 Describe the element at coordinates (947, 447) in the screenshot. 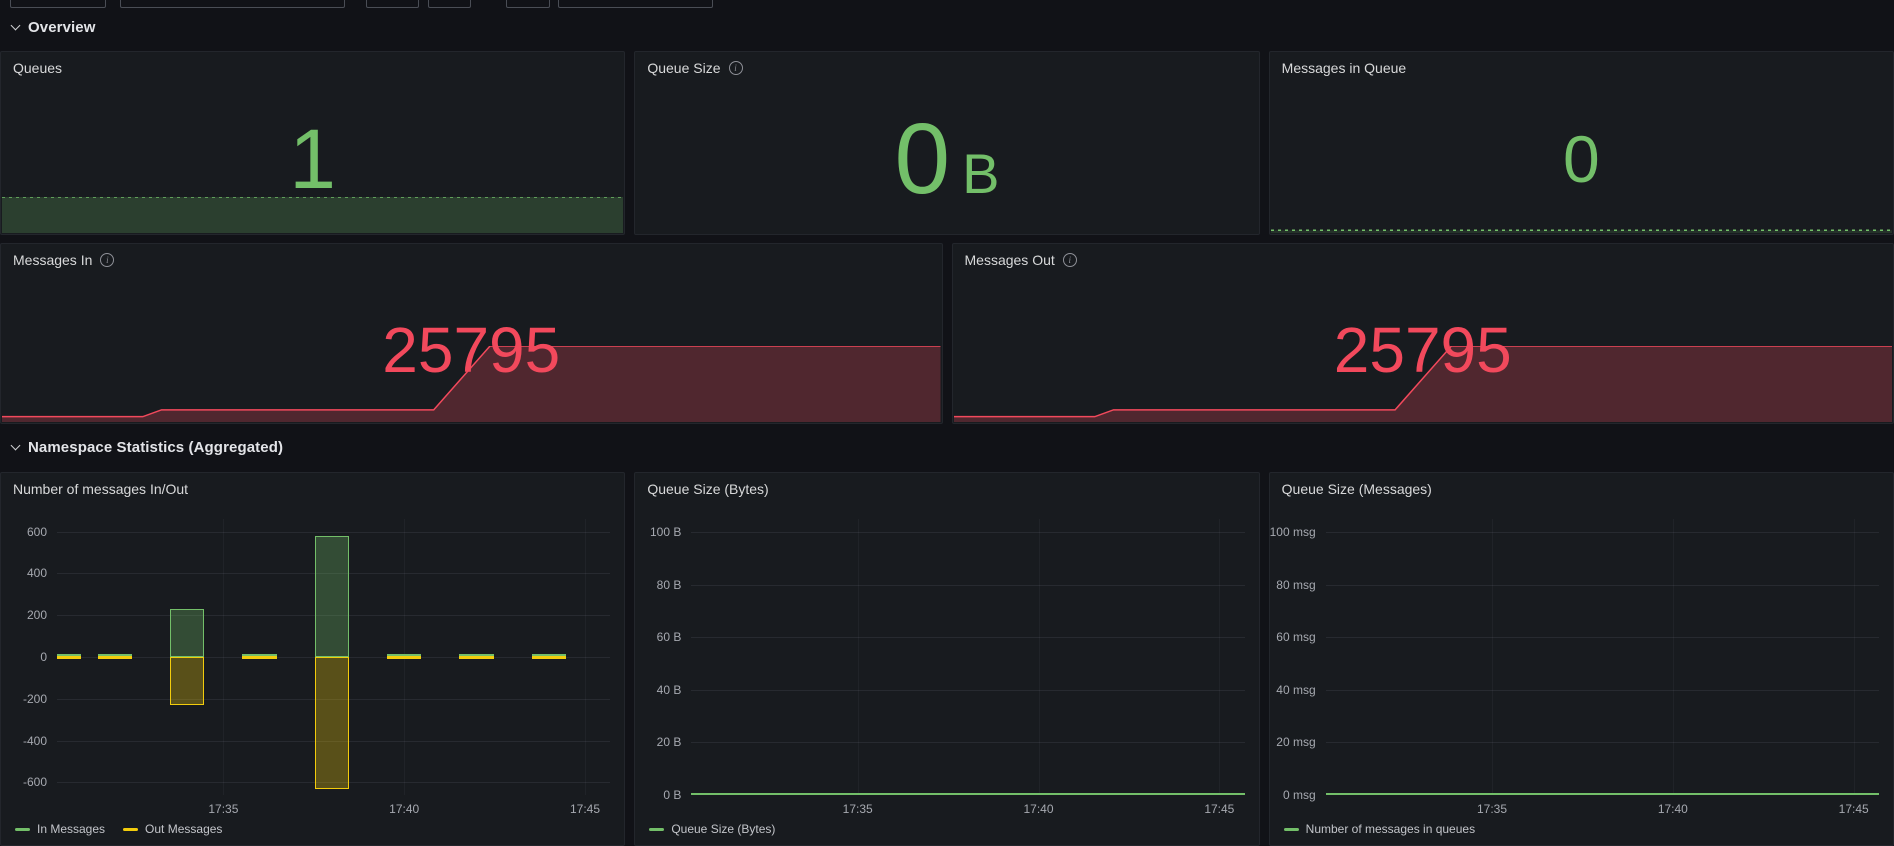

I see `section-row-namespace-statistics: Namespace Statistics (Aggregated)` at that location.